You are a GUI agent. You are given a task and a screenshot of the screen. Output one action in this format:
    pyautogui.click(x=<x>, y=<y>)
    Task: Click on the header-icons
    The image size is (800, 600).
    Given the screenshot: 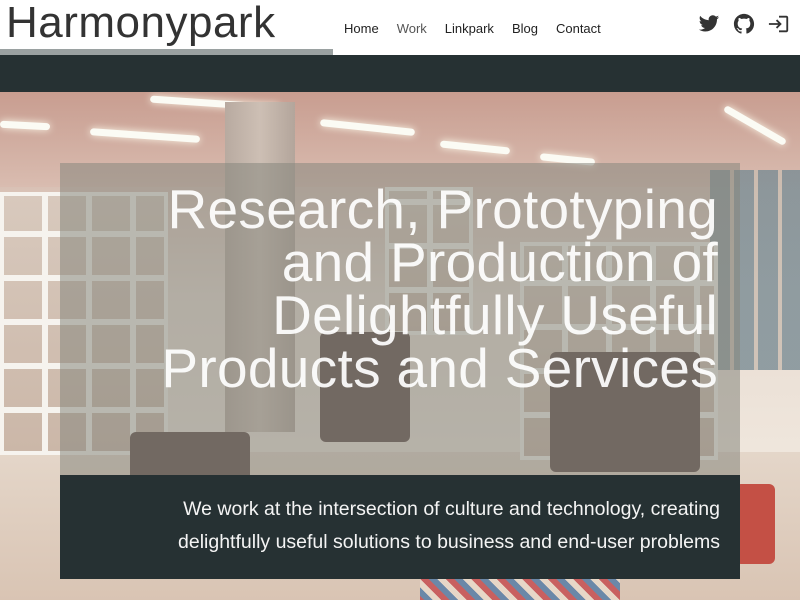 What is the action you would take?
    pyautogui.click(x=744, y=24)
    